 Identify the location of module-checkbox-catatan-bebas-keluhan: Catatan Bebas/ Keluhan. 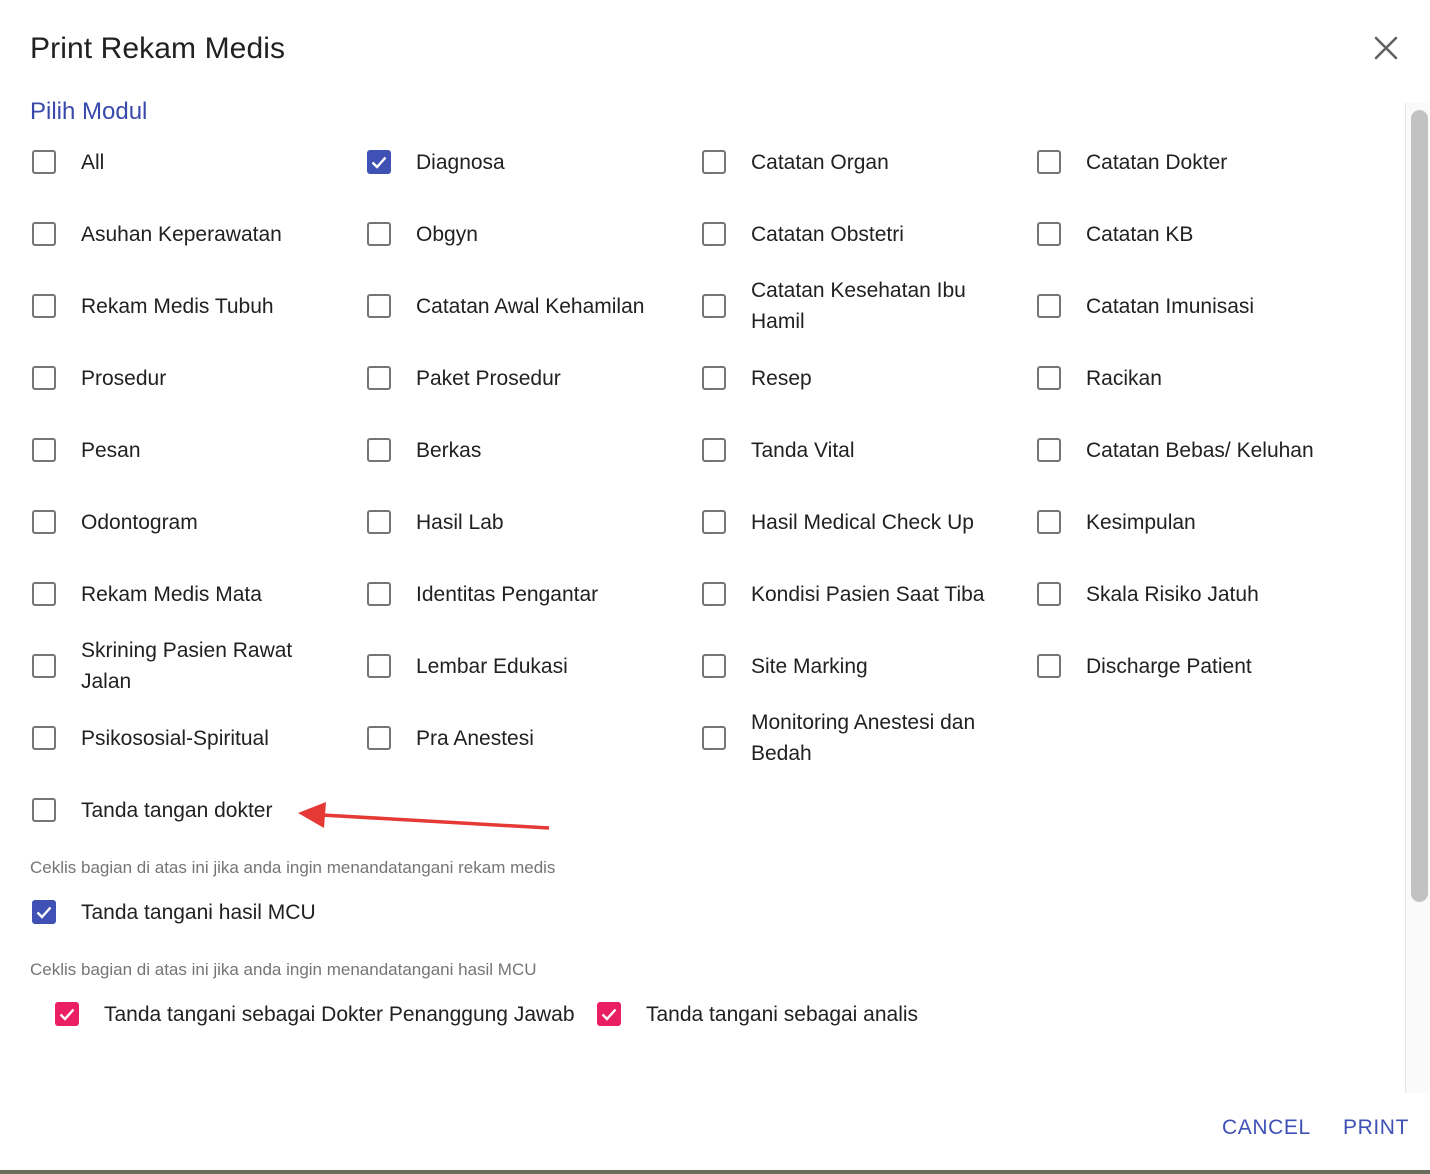
(1202, 450).